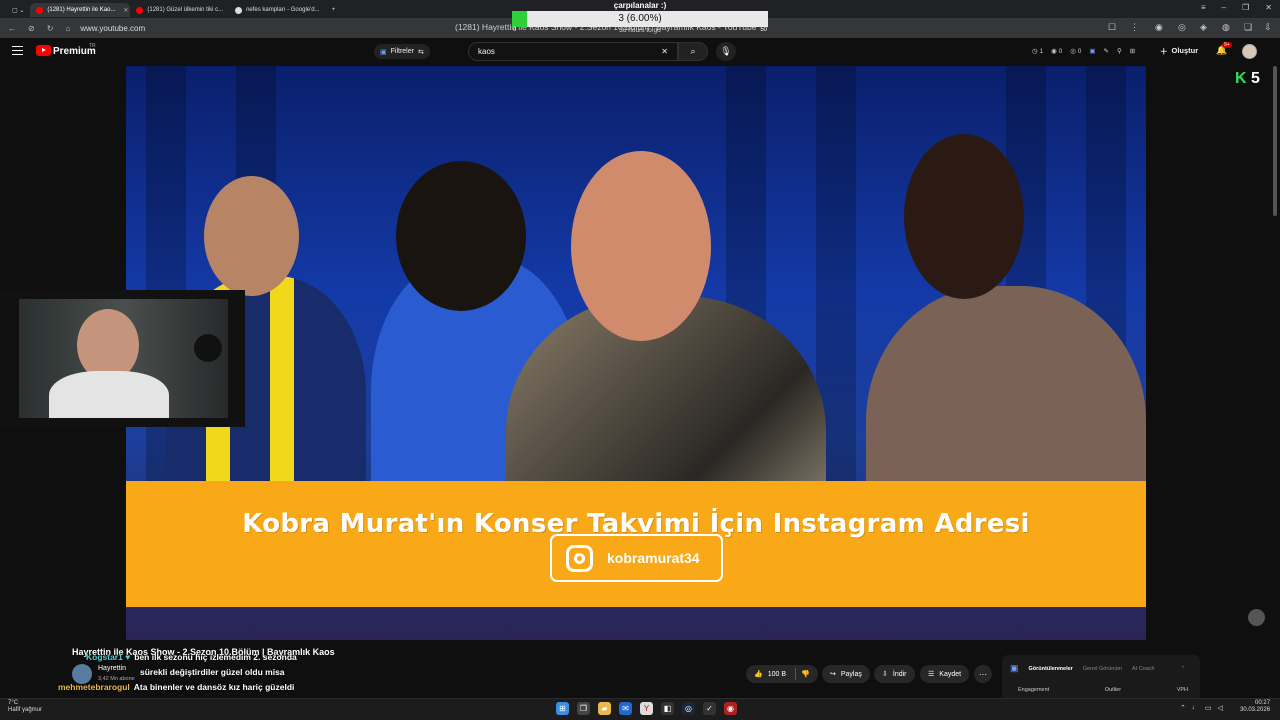  What do you see at coordinates (1263, 703) in the screenshot?
I see `time: 00:27` at bounding box center [1263, 703].